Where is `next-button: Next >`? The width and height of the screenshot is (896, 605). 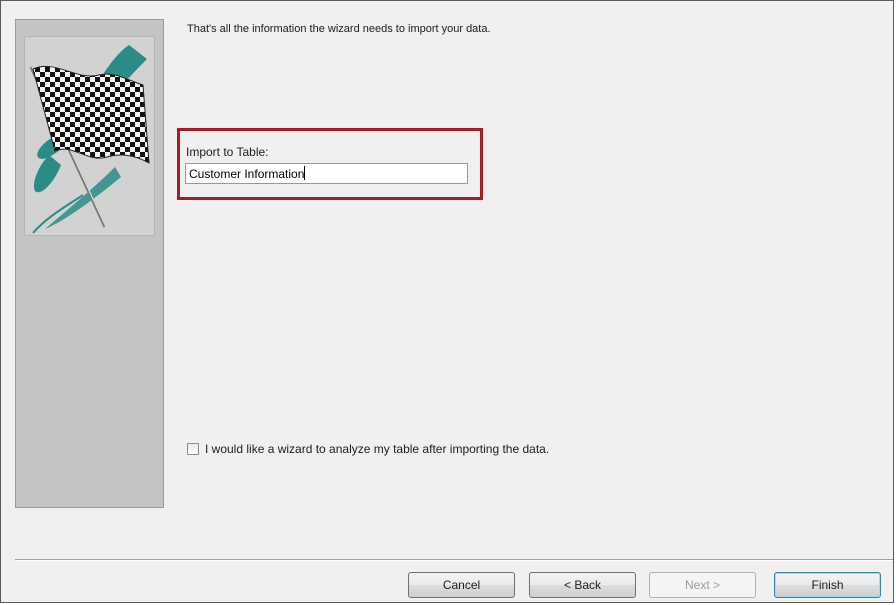
next-button: Next > is located at coordinates (702, 585).